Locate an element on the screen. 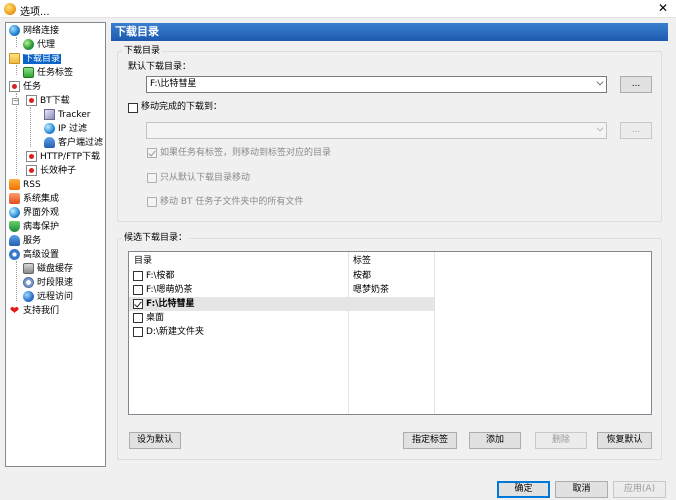 This screenshot has width=676, height=500. only-default-label: 只从默认下载目录移动 is located at coordinates (205, 178).